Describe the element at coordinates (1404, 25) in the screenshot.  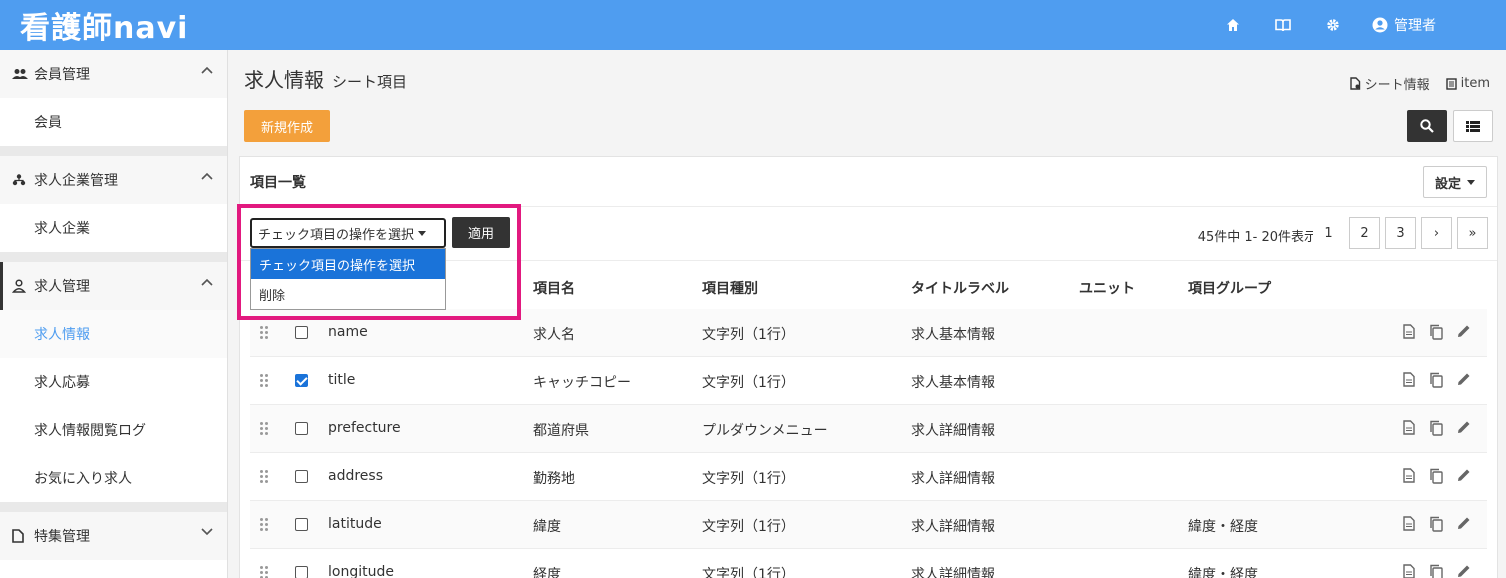
I see `user-menu: 管理者` at that location.